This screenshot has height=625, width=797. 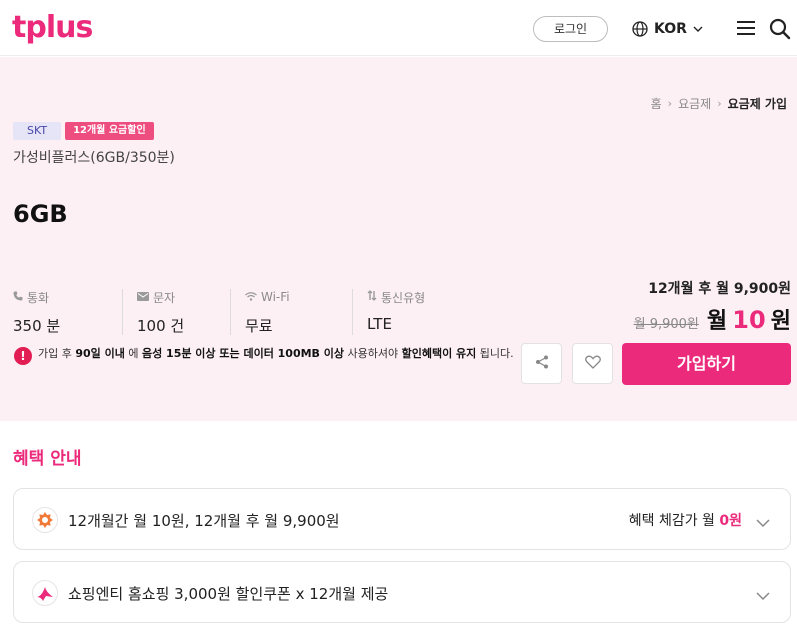 I want to click on search-icon, so click(x=780, y=29).